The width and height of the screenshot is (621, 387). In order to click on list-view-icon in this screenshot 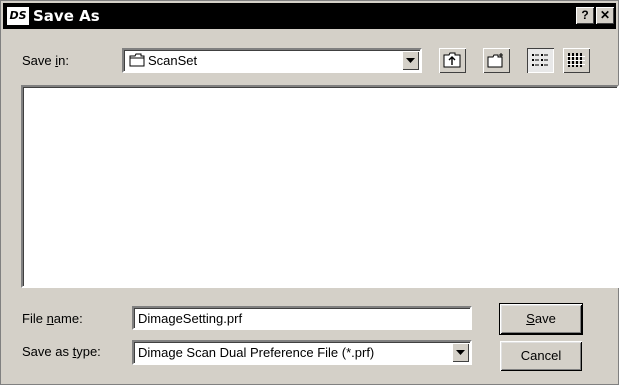, I will do `click(540, 60)`.